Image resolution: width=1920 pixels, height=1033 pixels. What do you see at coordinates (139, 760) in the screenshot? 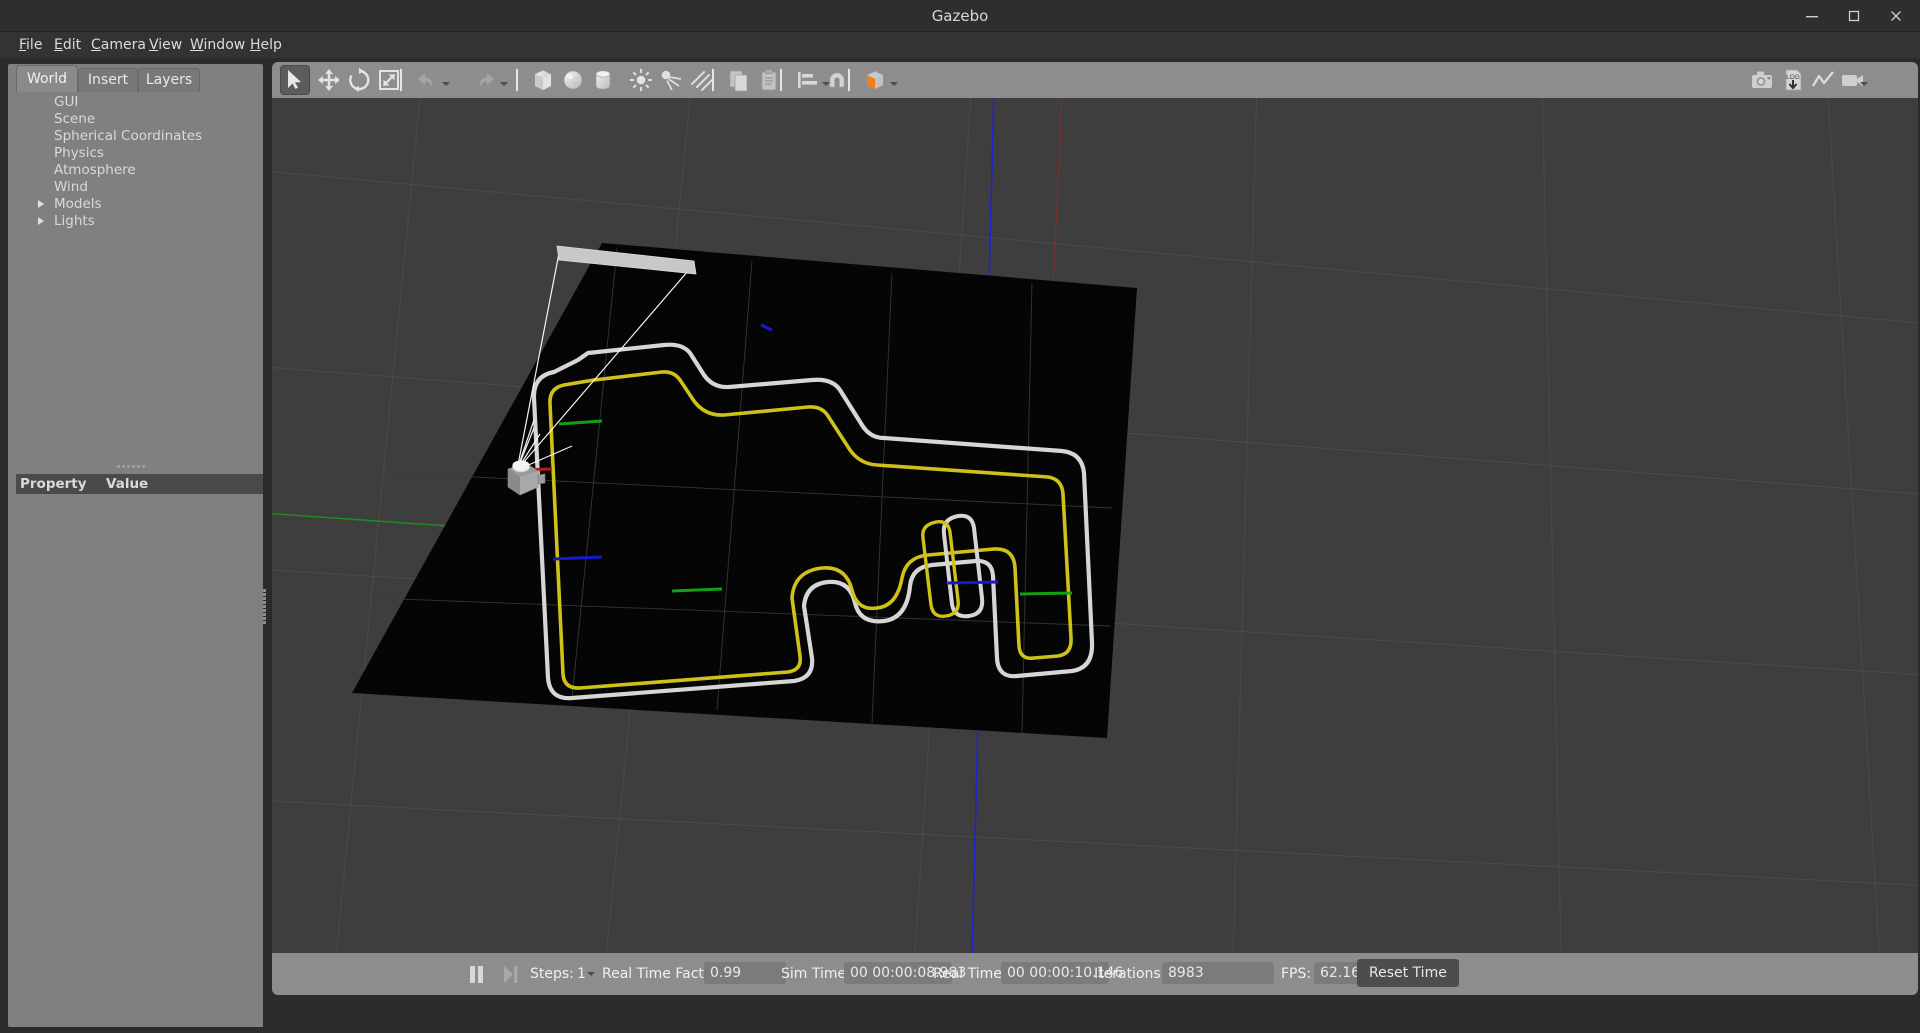
I see `property-table-body` at bounding box center [139, 760].